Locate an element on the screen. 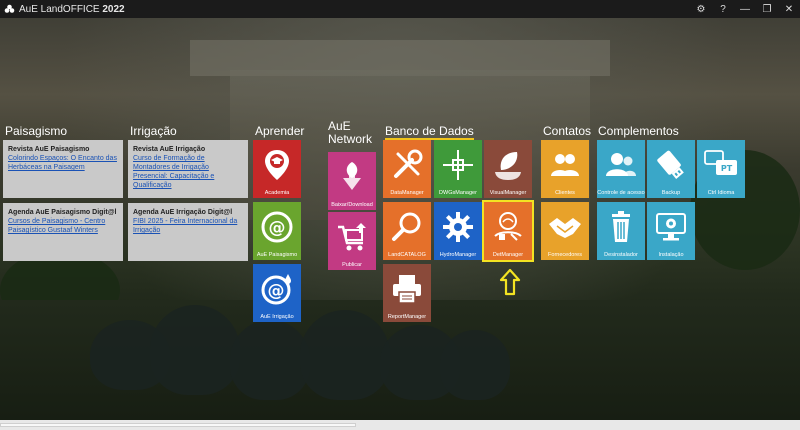 The height and width of the screenshot is (430, 800). tile-landcatalog: LandCATALOG is located at coordinates (407, 231).